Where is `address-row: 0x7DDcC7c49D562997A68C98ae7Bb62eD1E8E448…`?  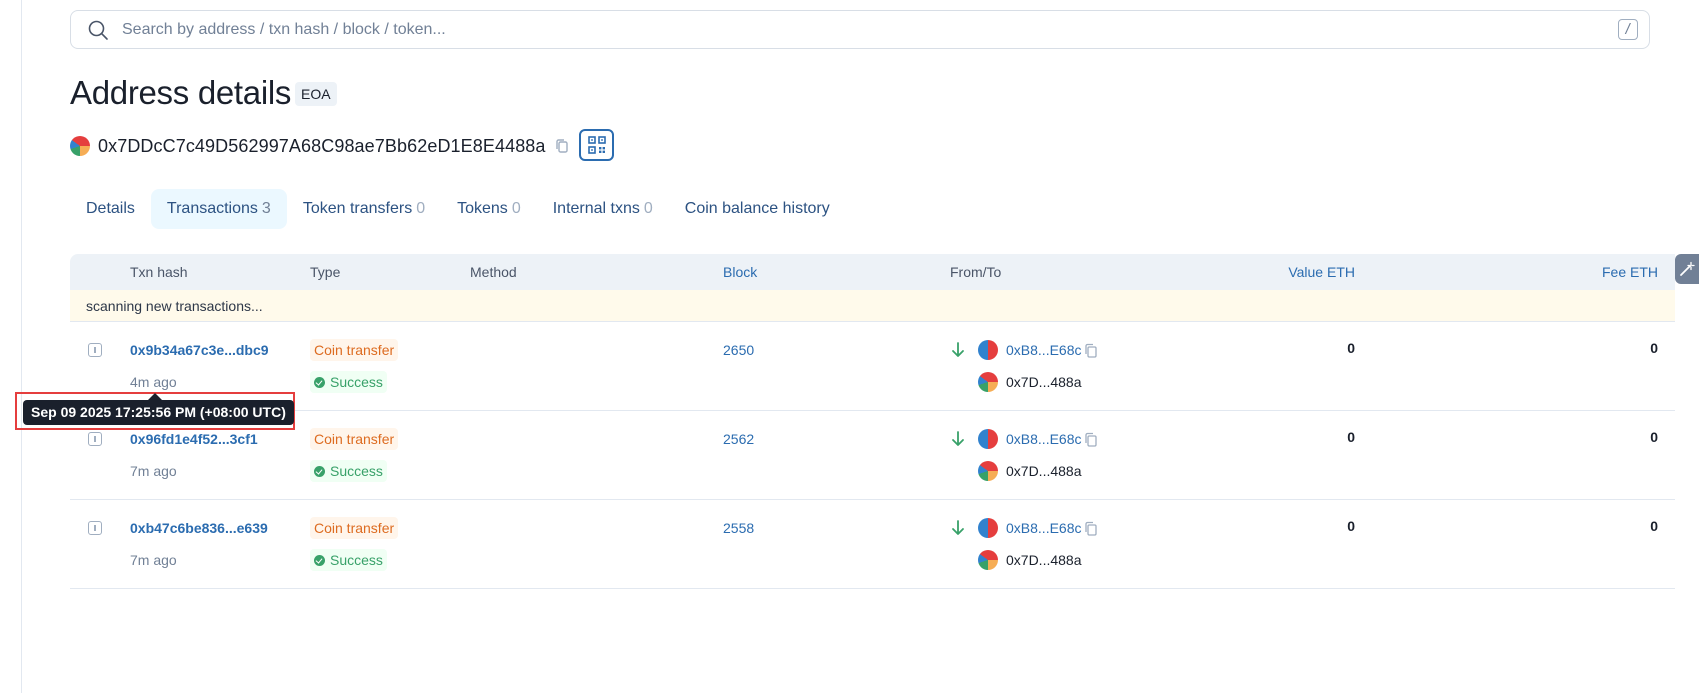
address-row: 0x7DDcC7c49D562997A68C98ae7Bb62eD1E8E448… is located at coordinates (320, 146).